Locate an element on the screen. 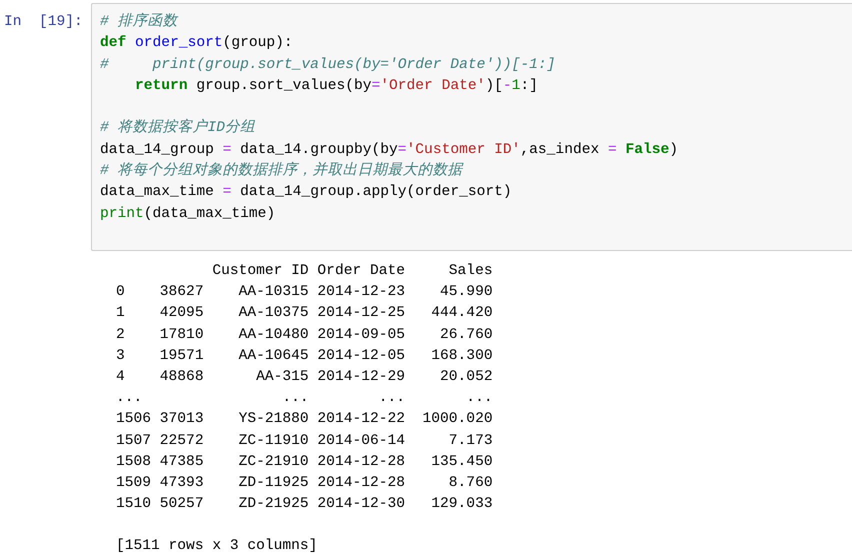  code-line: # 将每个分组对象的数据排序，并取出日期最大的数据 is located at coordinates (281, 171).